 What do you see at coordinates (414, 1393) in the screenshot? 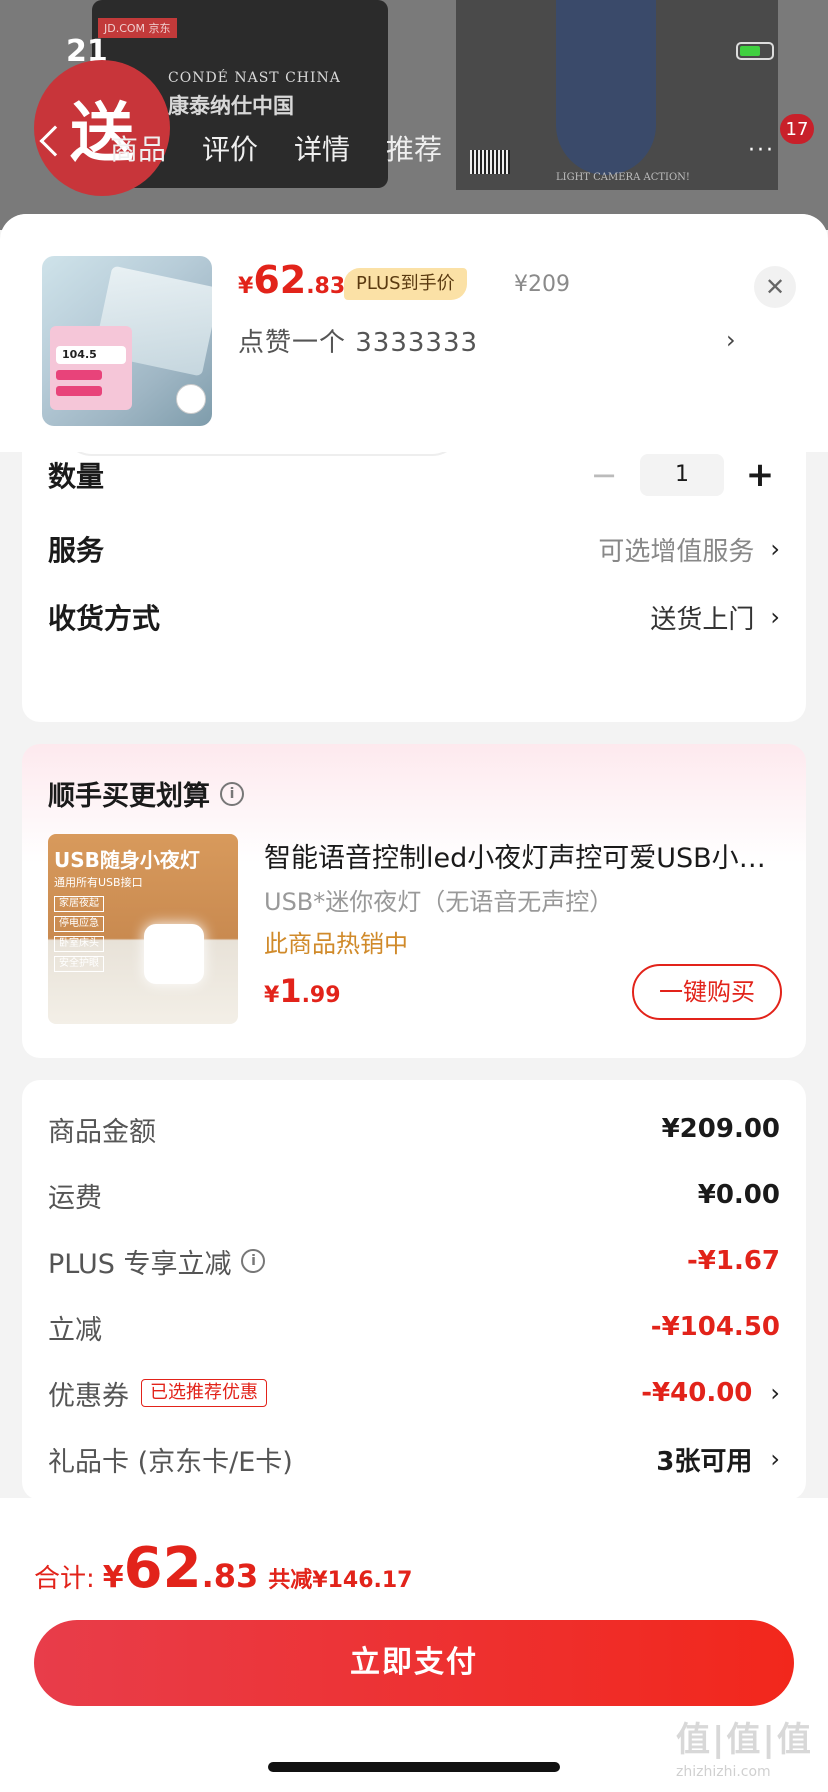
I see `cost-row-coupon: 优惠券 已选推荐优惠 -¥40.00 ›` at bounding box center [414, 1393].